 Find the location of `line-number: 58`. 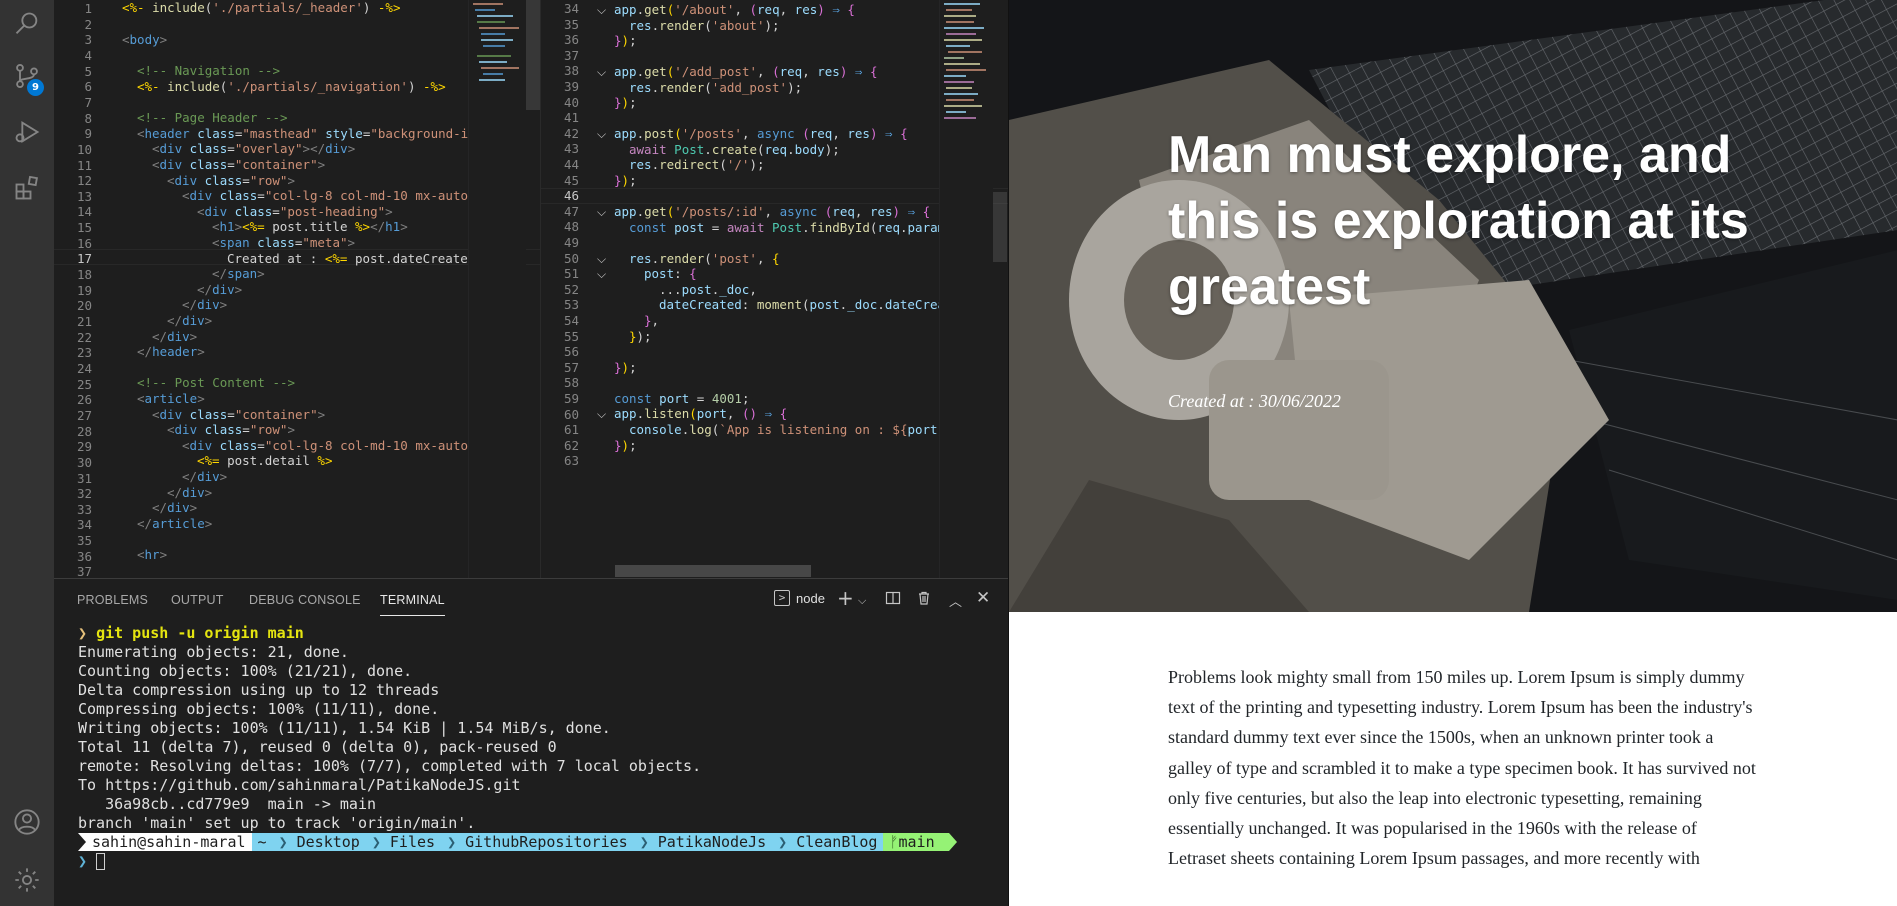

line-number: 58 is located at coordinates (571, 383).